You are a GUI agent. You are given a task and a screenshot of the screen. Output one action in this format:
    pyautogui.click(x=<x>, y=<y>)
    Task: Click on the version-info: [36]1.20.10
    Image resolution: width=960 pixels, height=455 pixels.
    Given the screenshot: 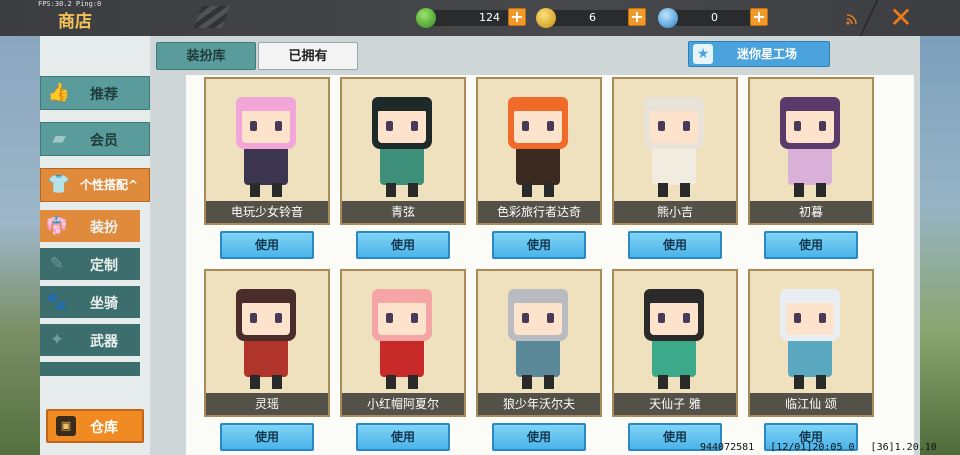 What is the action you would take?
    pyautogui.click(x=903, y=447)
    